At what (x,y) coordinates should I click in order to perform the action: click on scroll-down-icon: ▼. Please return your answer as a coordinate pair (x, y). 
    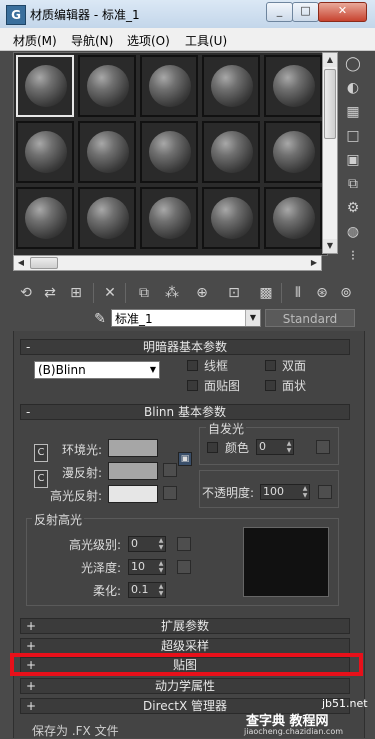
    Looking at the image, I should click on (330, 246).